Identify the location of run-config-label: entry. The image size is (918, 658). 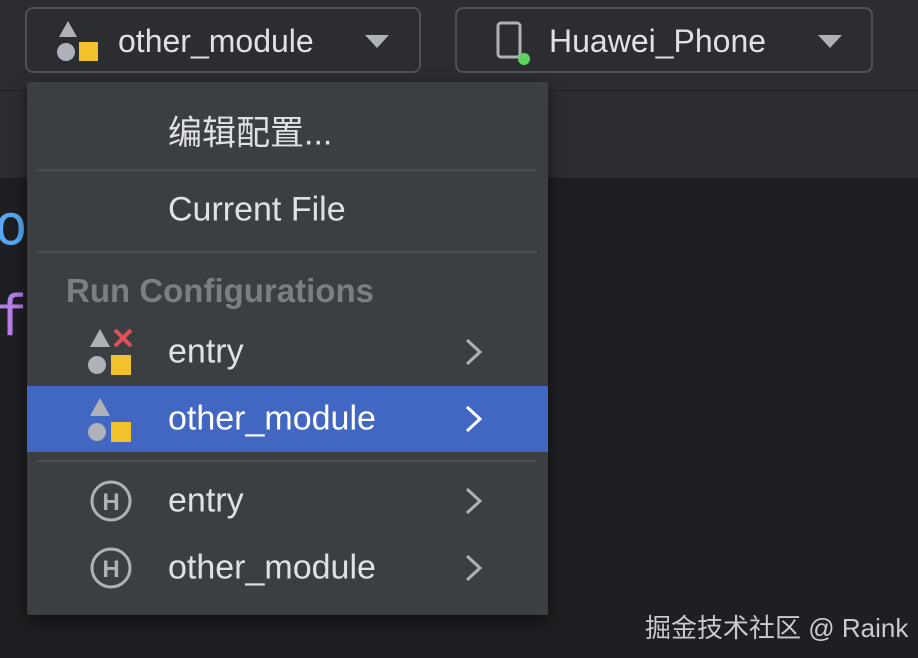
(206, 351).